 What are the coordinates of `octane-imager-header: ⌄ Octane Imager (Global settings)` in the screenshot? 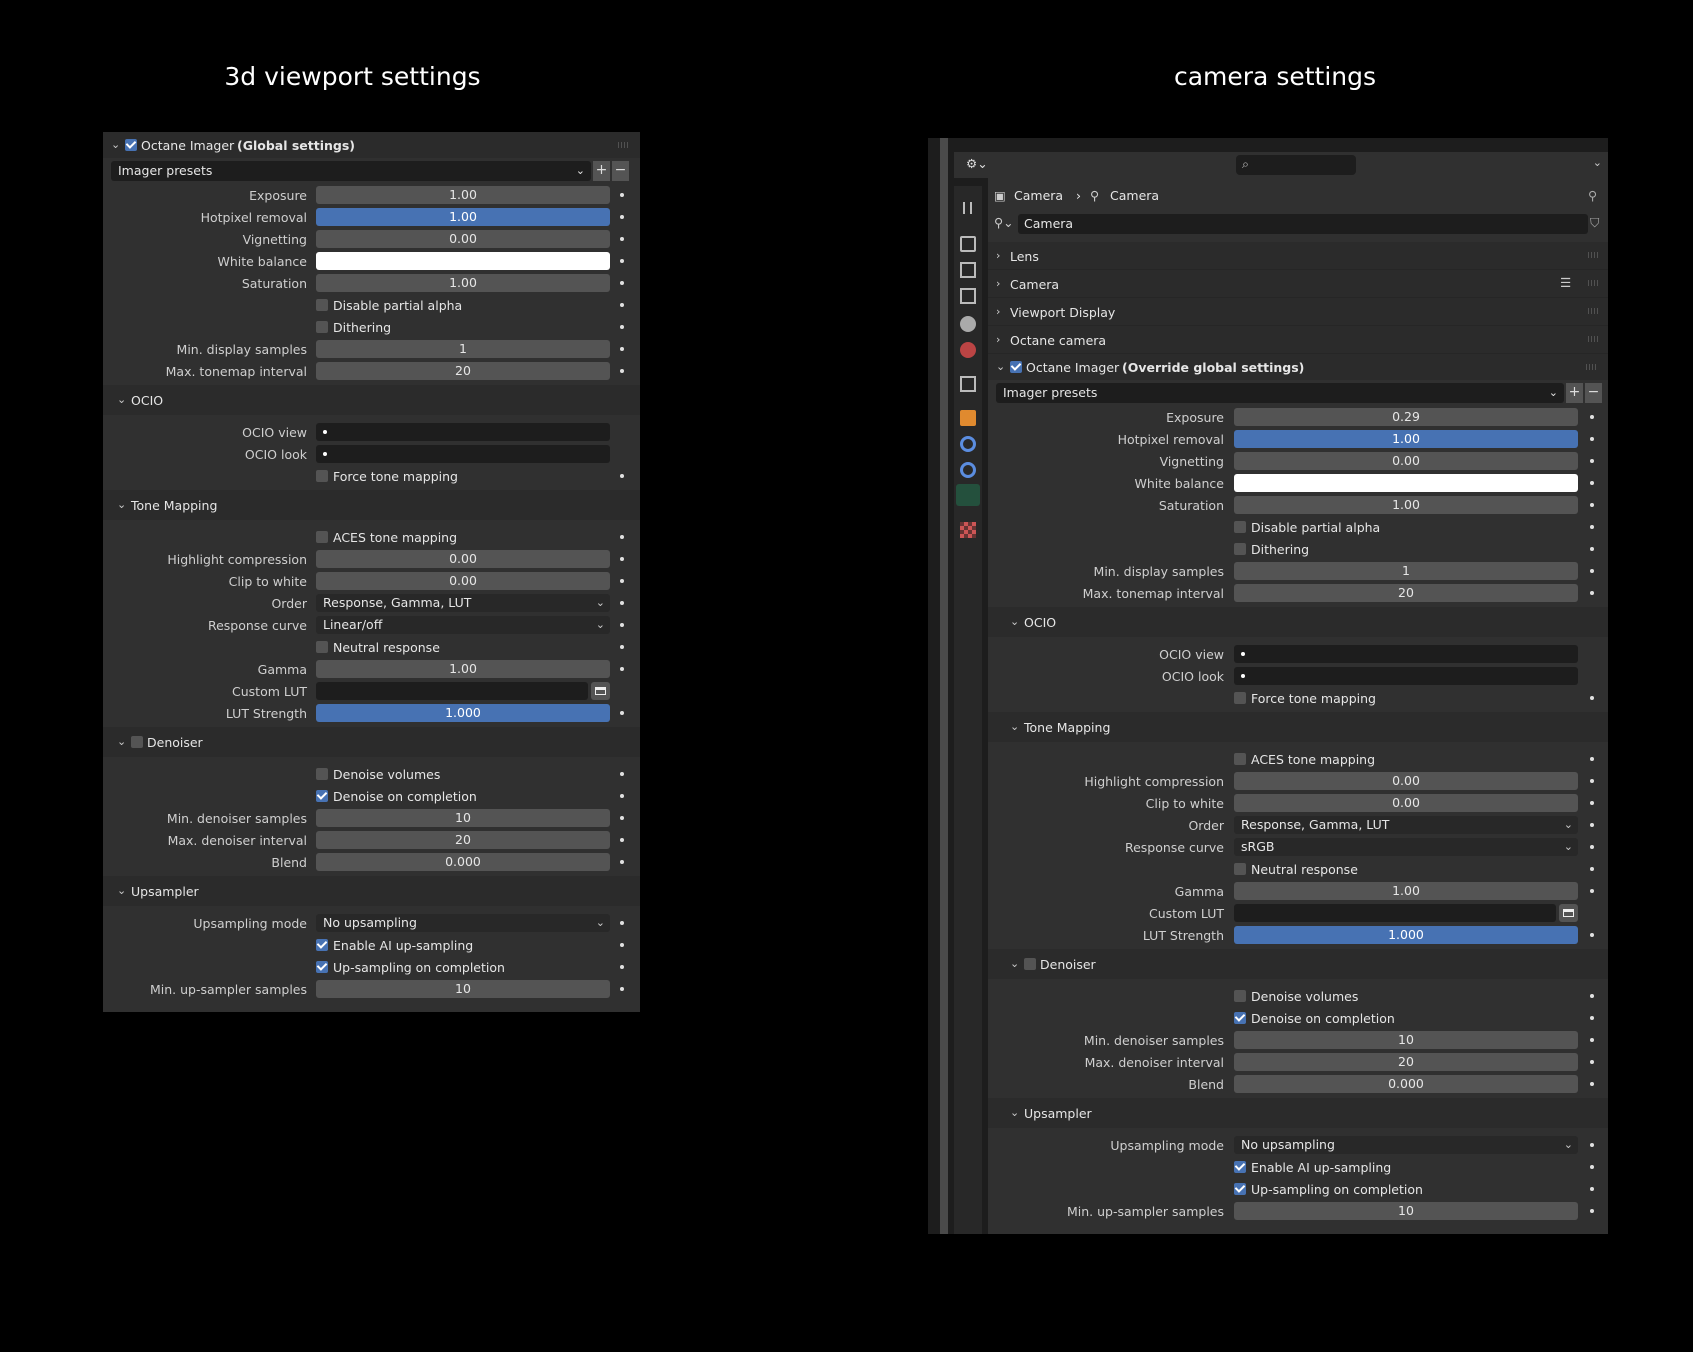 It's located at (371, 145).